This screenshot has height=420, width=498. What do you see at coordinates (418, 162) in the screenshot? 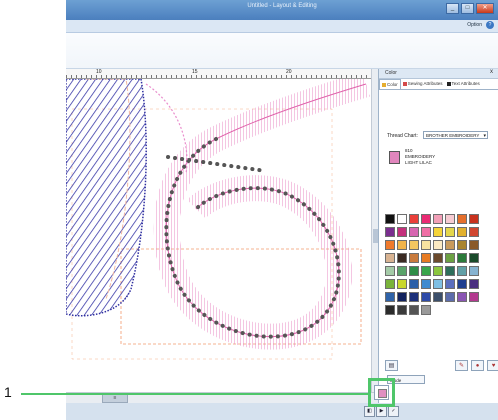
I see `thread-name: LIGHT LILAC` at bounding box center [418, 162].